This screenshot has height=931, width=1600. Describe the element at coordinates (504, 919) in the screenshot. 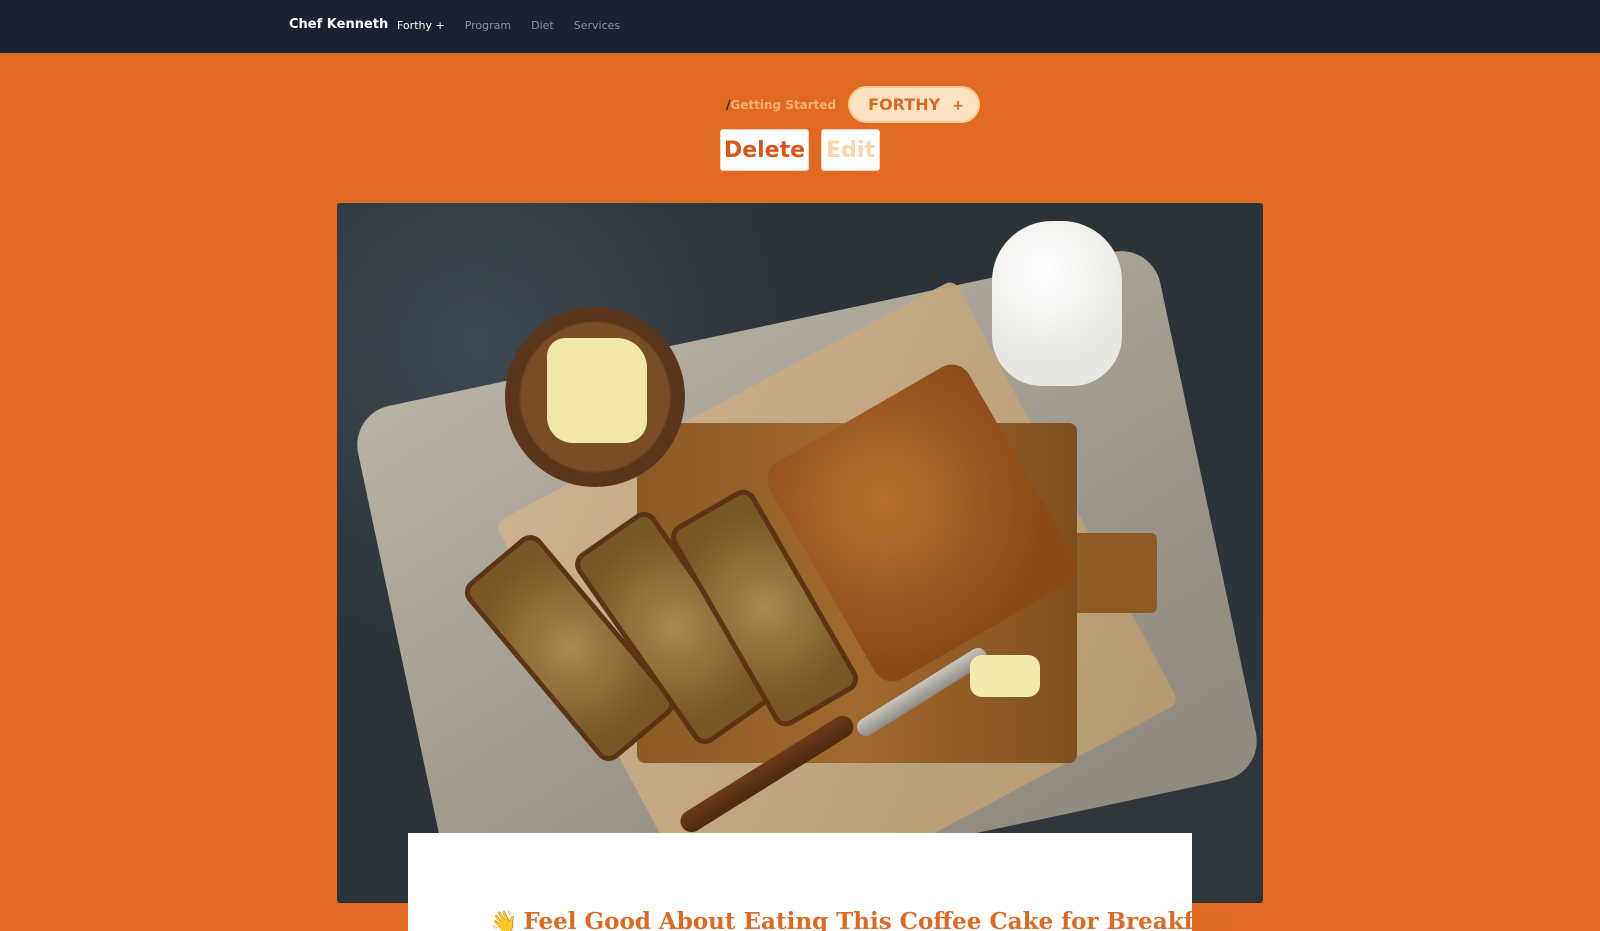

I see `waving-hand-icon: 👋` at that location.